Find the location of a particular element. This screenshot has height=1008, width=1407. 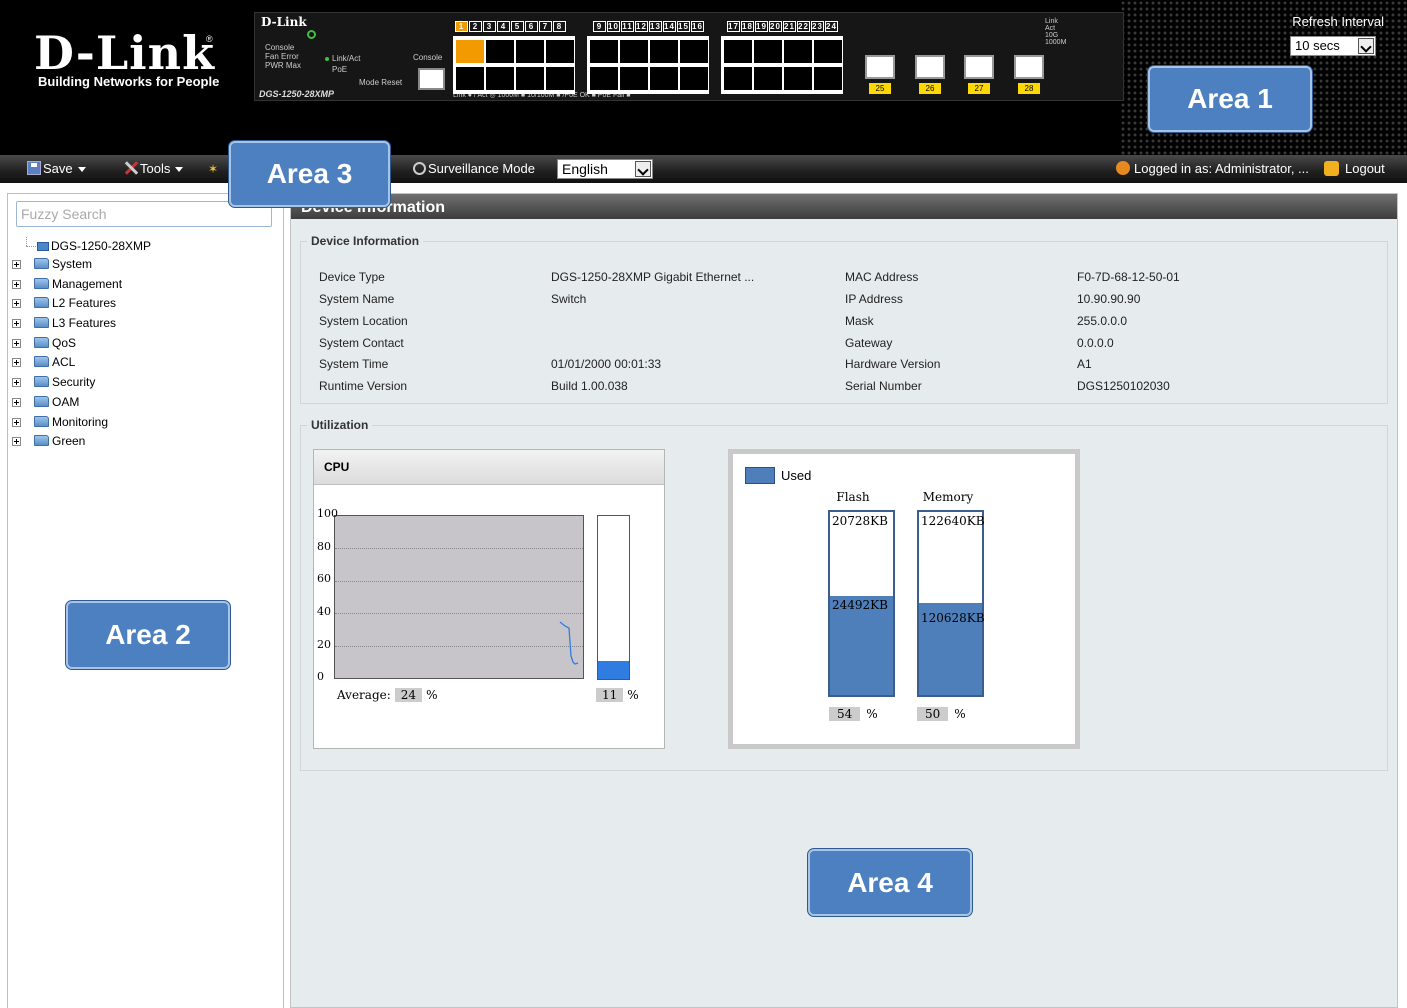

sidebar-item-monitoring: Monitoring is located at coordinates (81, 423).